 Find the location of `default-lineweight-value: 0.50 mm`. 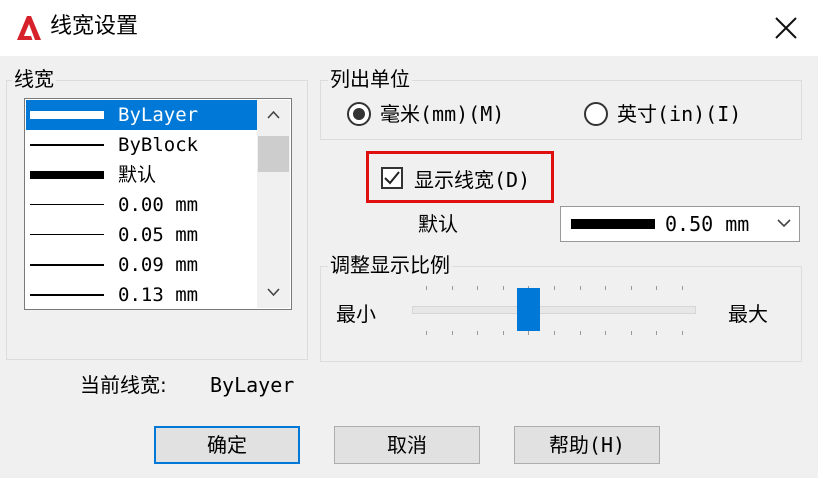

default-lineweight-value: 0.50 mm is located at coordinates (707, 224).